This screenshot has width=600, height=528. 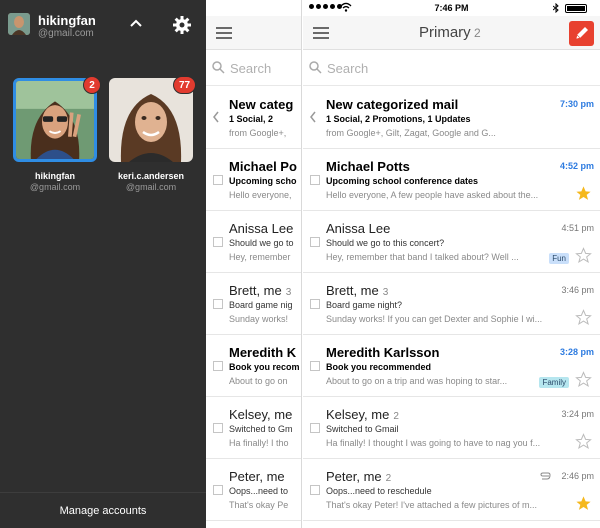 What do you see at coordinates (261, 104) in the screenshot?
I see `sender: New categ` at bounding box center [261, 104].